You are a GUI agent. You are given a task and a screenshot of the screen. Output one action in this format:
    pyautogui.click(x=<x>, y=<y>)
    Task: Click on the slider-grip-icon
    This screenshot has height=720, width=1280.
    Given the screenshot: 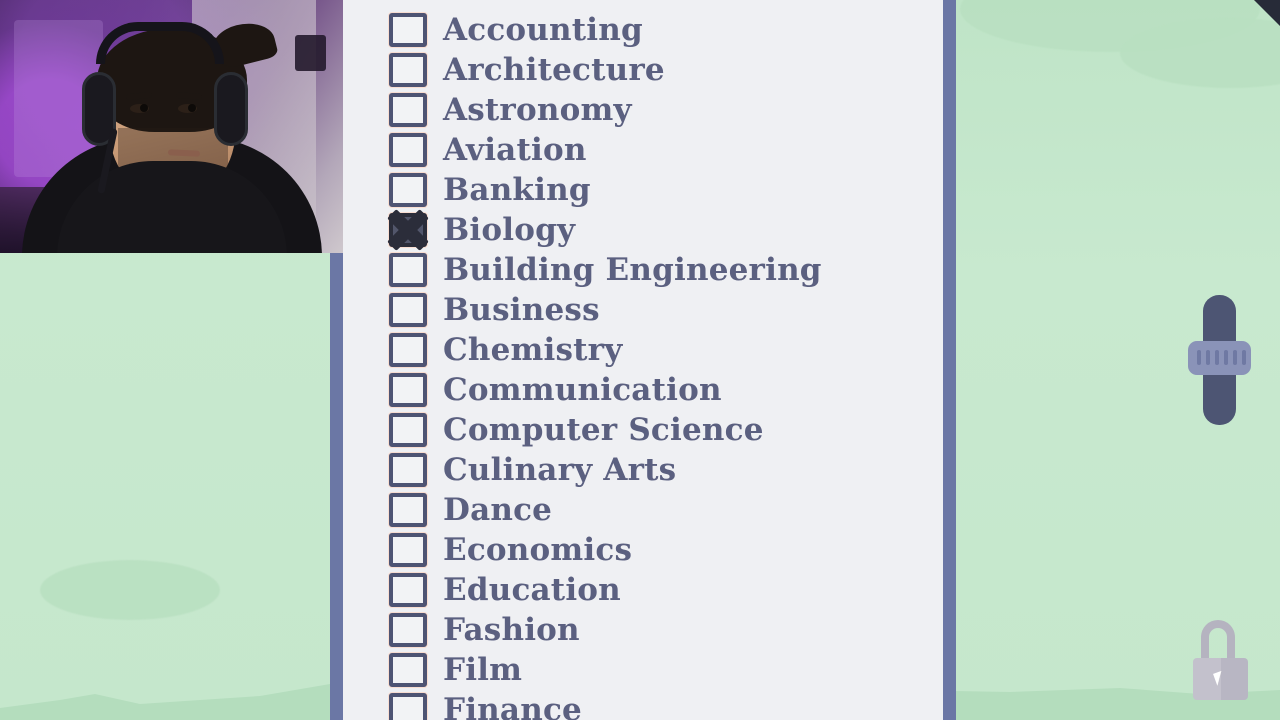 What is the action you would take?
    pyautogui.click(x=1221, y=357)
    